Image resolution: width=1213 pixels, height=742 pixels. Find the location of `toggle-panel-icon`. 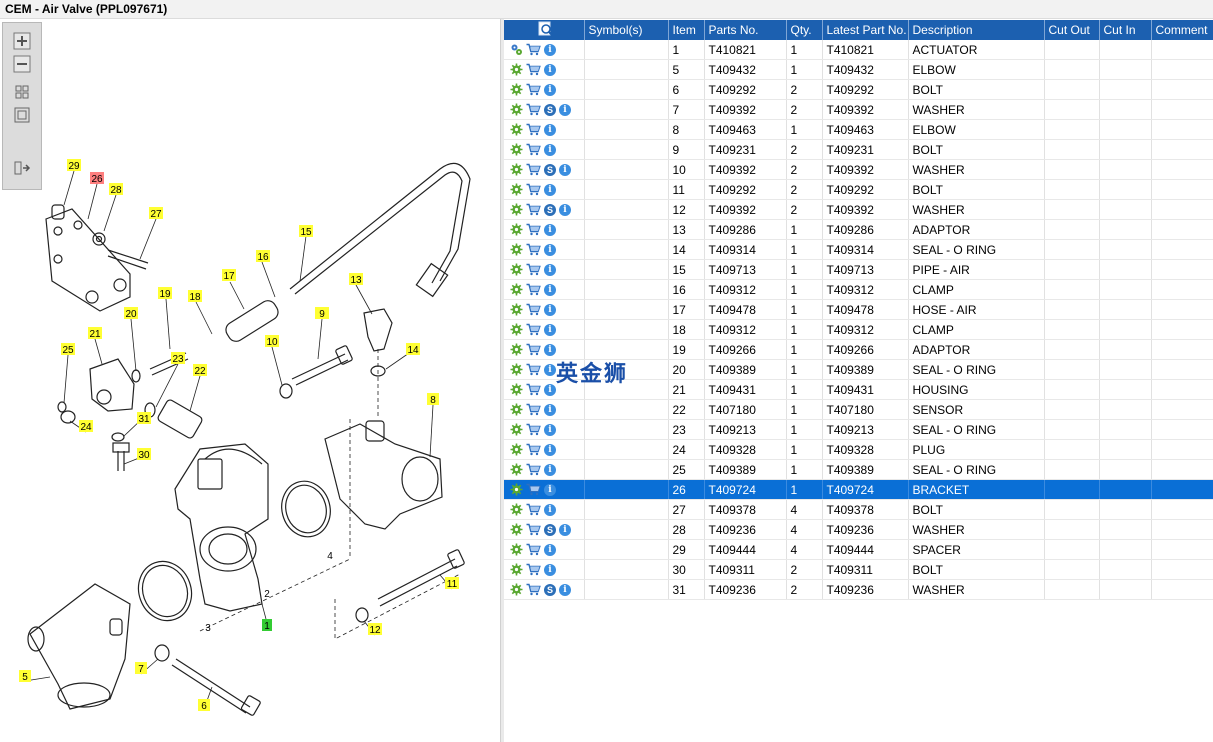

toggle-panel-icon is located at coordinates (22, 168).